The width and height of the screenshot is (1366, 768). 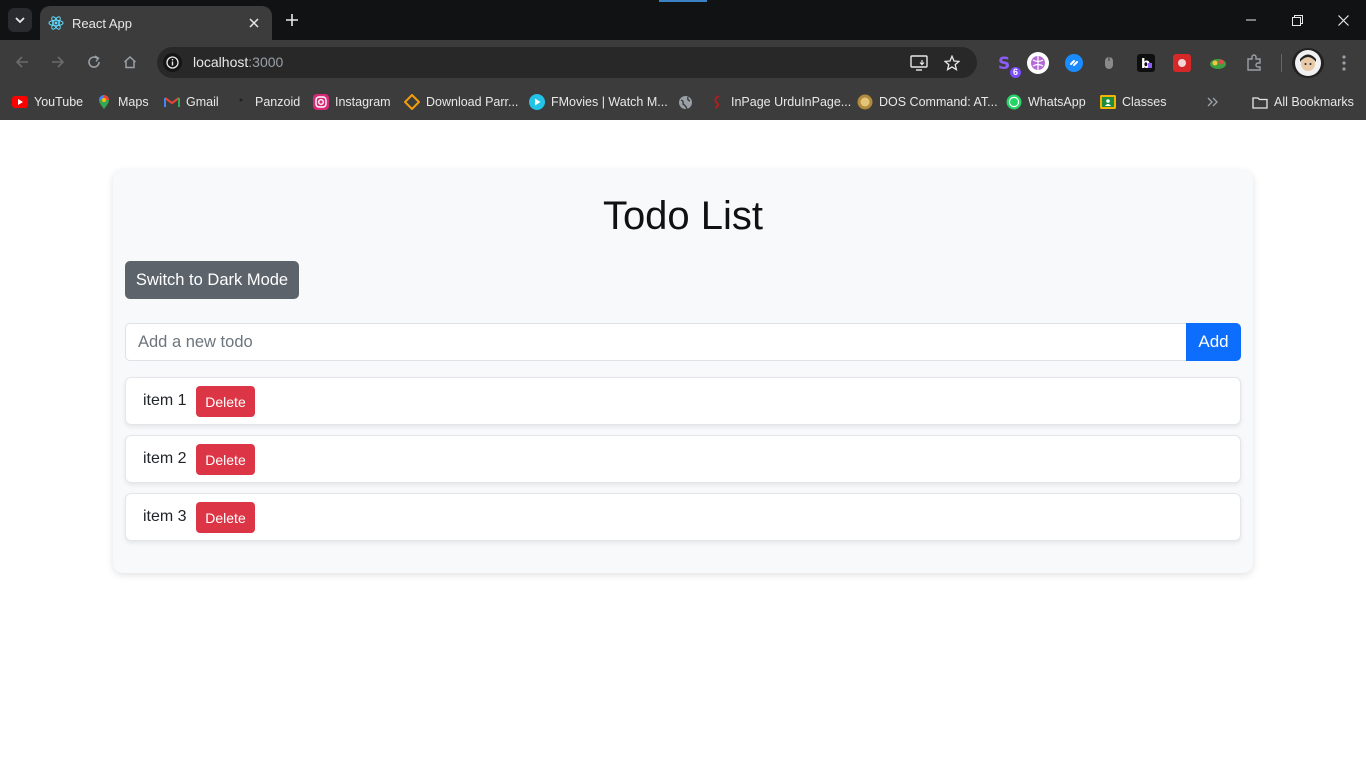 I want to click on reload-button, so click(x=94, y=62).